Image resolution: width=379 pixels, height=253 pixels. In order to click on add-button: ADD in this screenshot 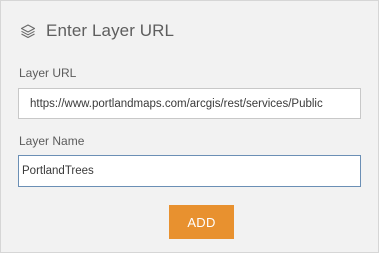, I will do `click(201, 222)`.